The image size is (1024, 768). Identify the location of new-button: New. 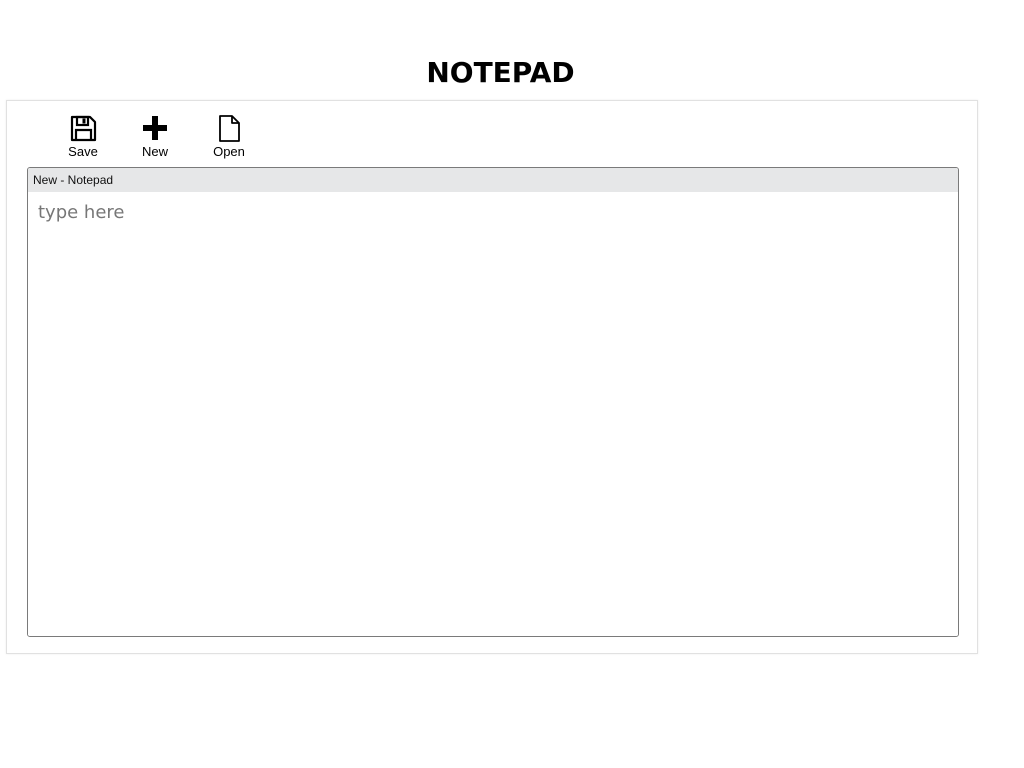
(155, 136).